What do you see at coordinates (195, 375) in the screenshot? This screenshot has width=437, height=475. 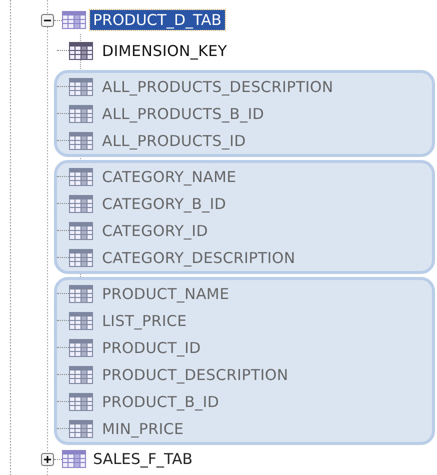 I see `column-label: PRODUCT_DESCRIPTION` at bounding box center [195, 375].